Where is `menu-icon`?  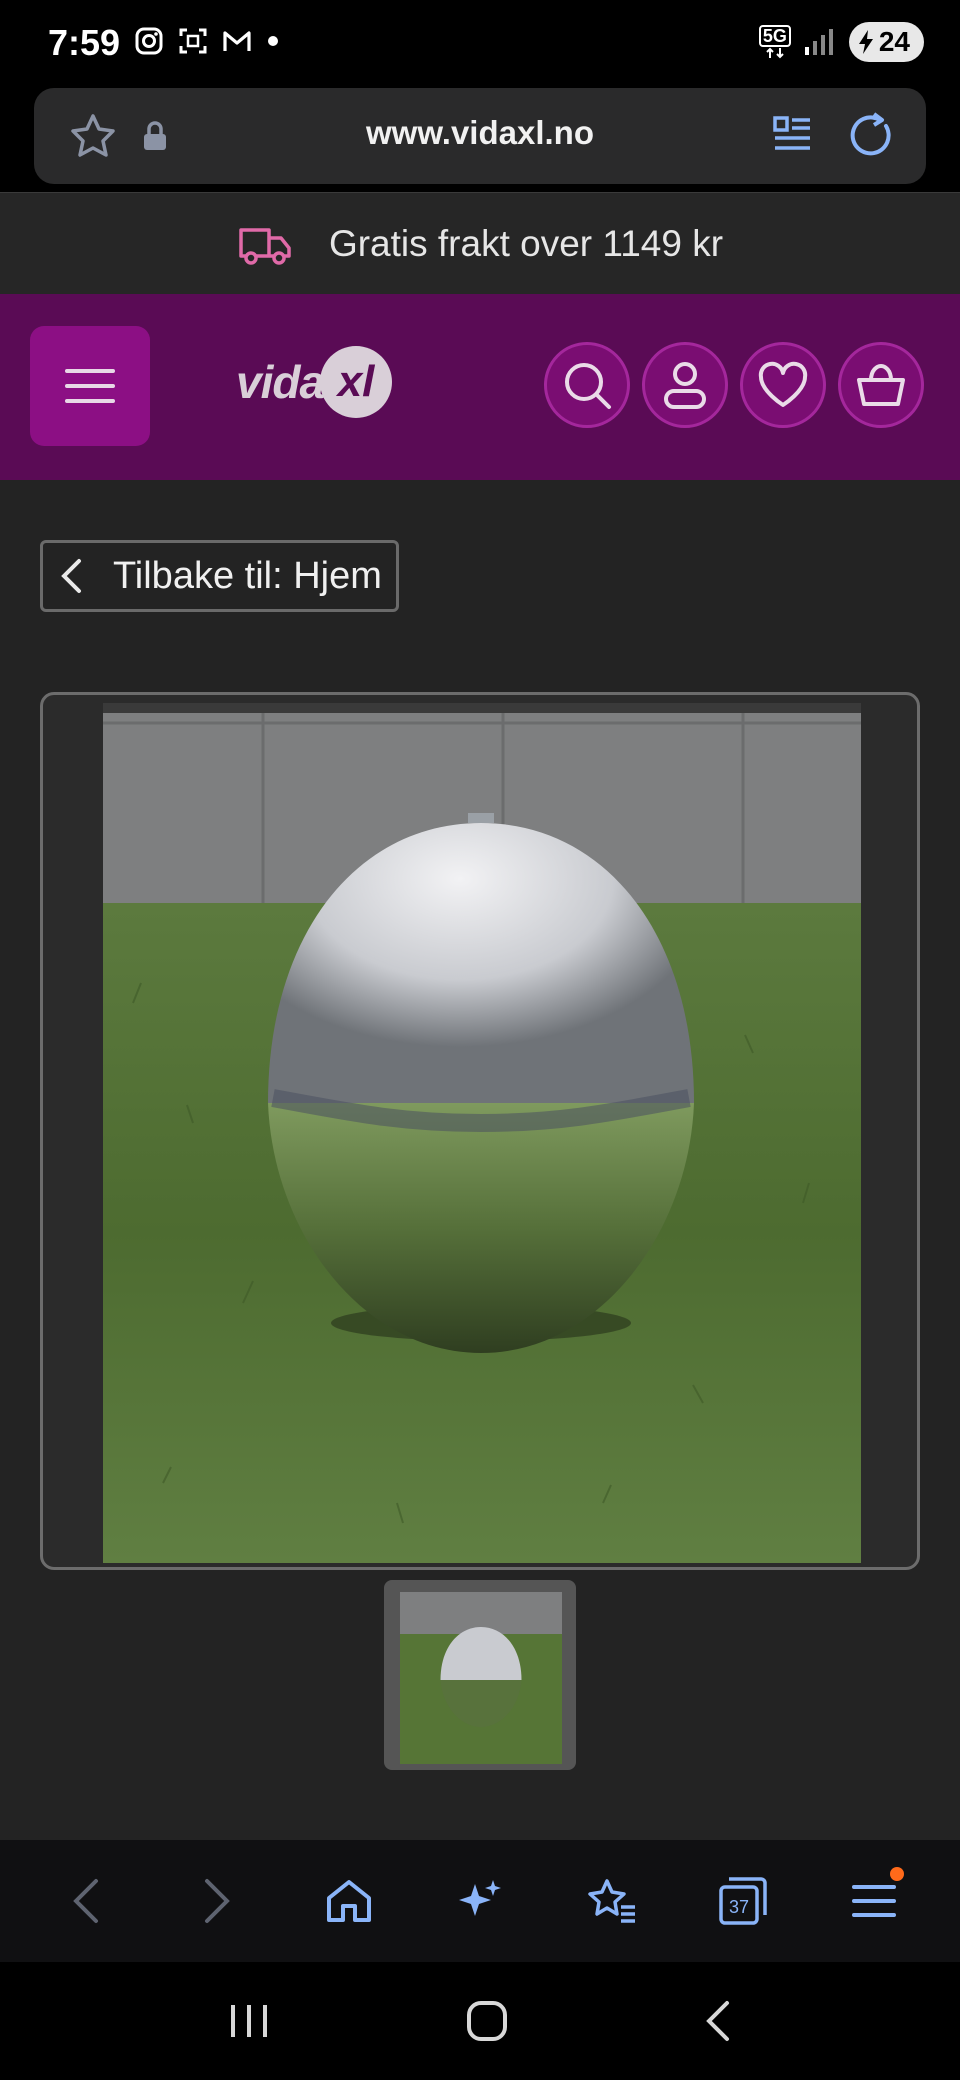
menu-icon is located at coordinates (874, 1901).